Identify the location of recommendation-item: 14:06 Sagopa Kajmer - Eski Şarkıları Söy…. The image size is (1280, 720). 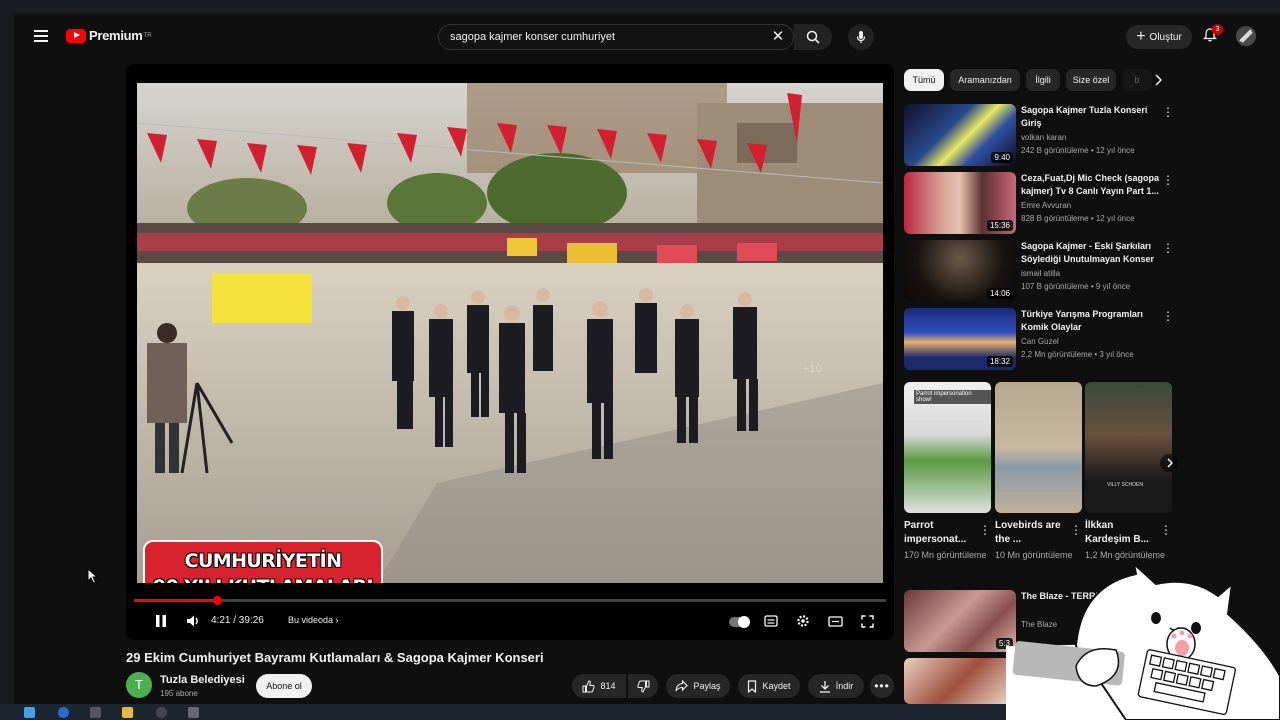
(1039, 271).